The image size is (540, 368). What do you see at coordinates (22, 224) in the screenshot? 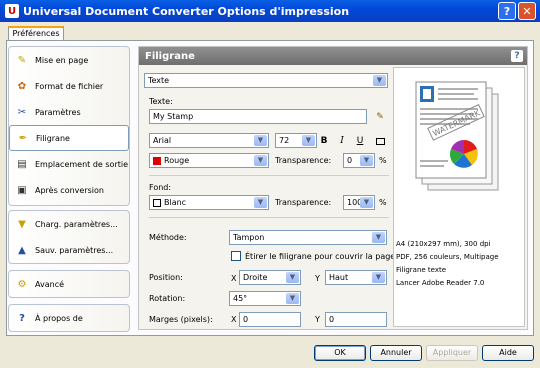
I see `load-settings-icon: ▼` at bounding box center [22, 224].